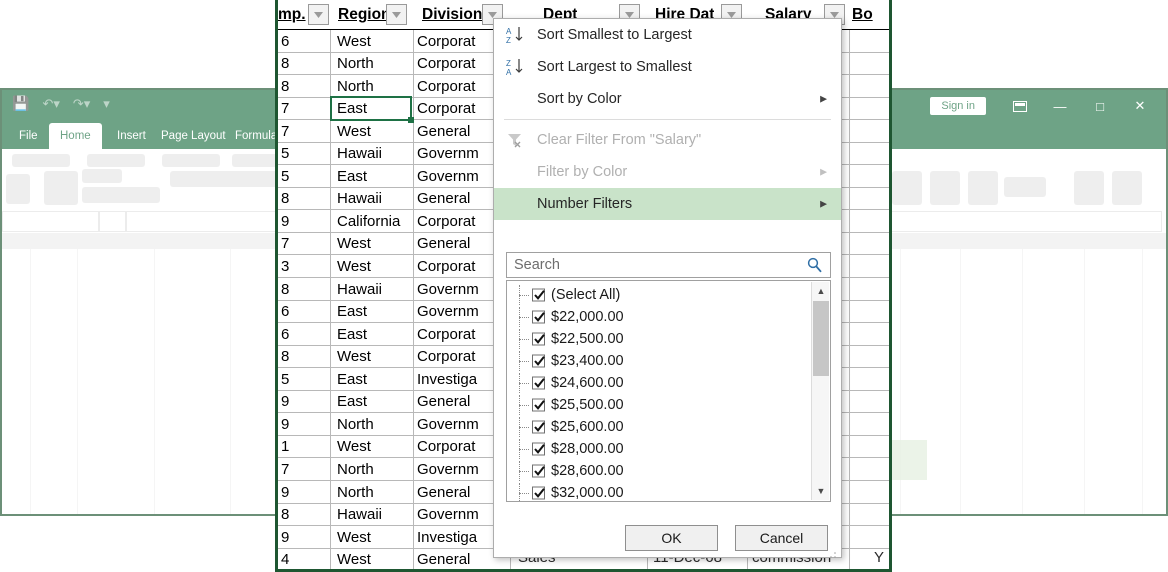  I want to click on menu-item-label: Filter by Color, so click(582, 172).